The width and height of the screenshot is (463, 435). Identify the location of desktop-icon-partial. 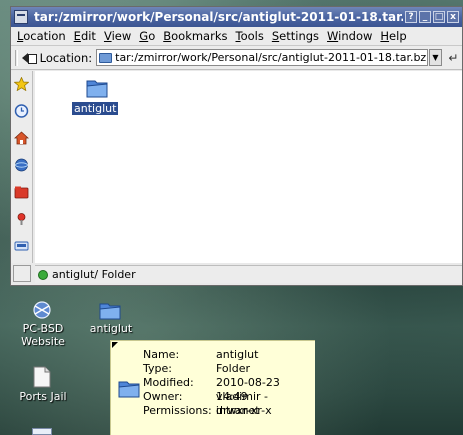
(42, 431).